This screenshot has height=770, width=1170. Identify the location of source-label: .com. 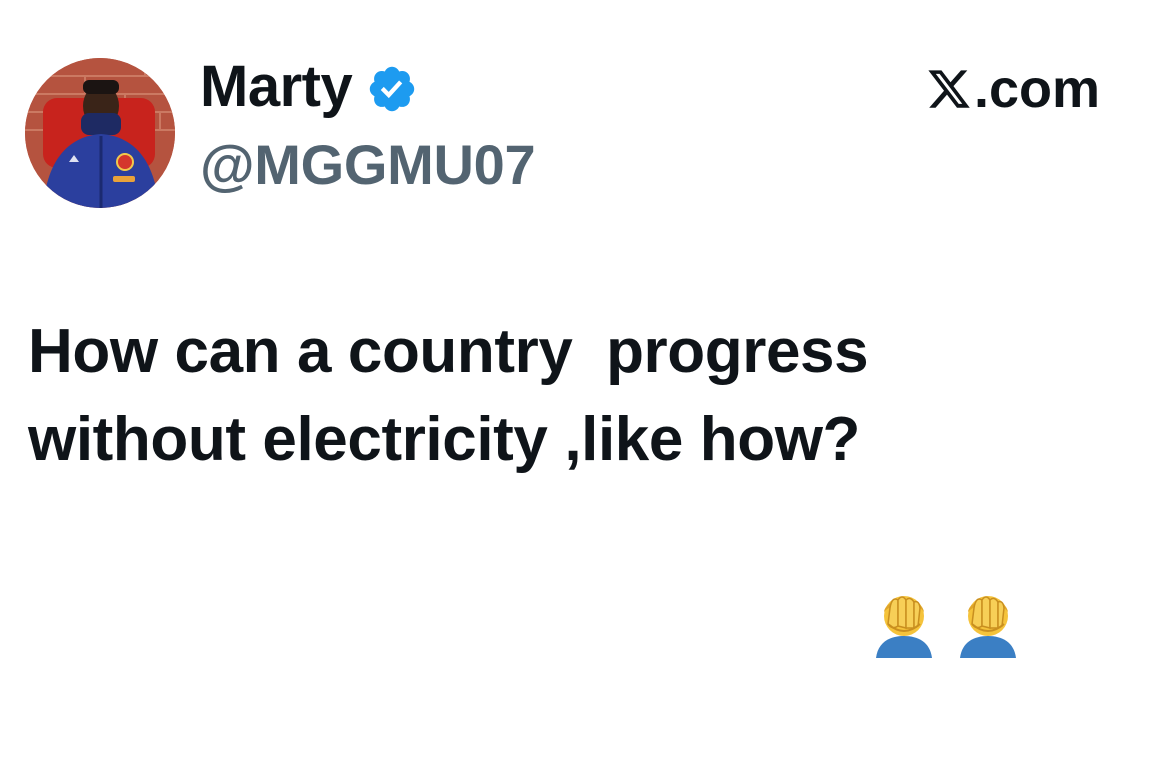
(1013, 89).